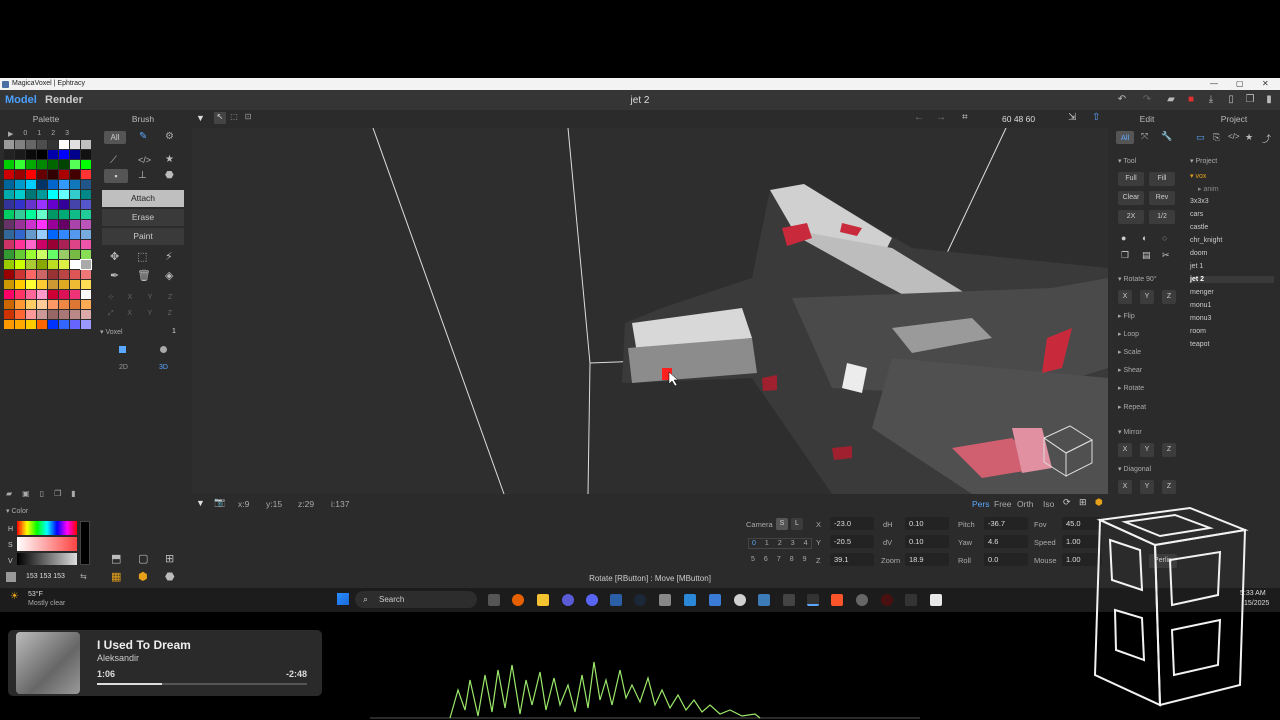  Describe the element at coordinates (123, 367) in the screenshot. I see `mode-2d-button: 2D` at that location.